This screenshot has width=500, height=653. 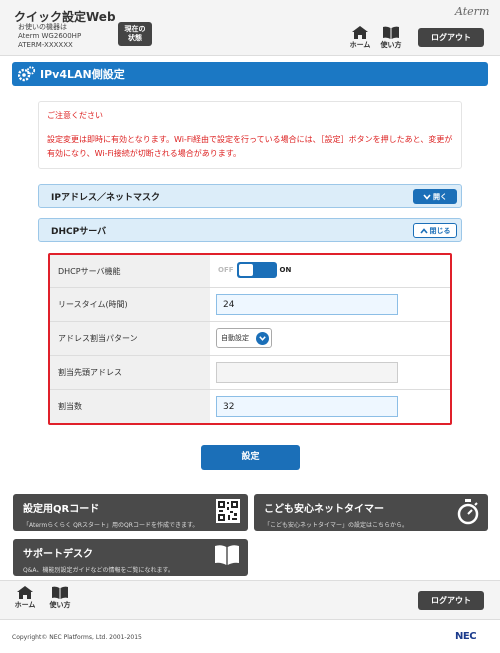 What do you see at coordinates (468, 512) in the screenshot?
I see `stopwatch-icon` at bounding box center [468, 512].